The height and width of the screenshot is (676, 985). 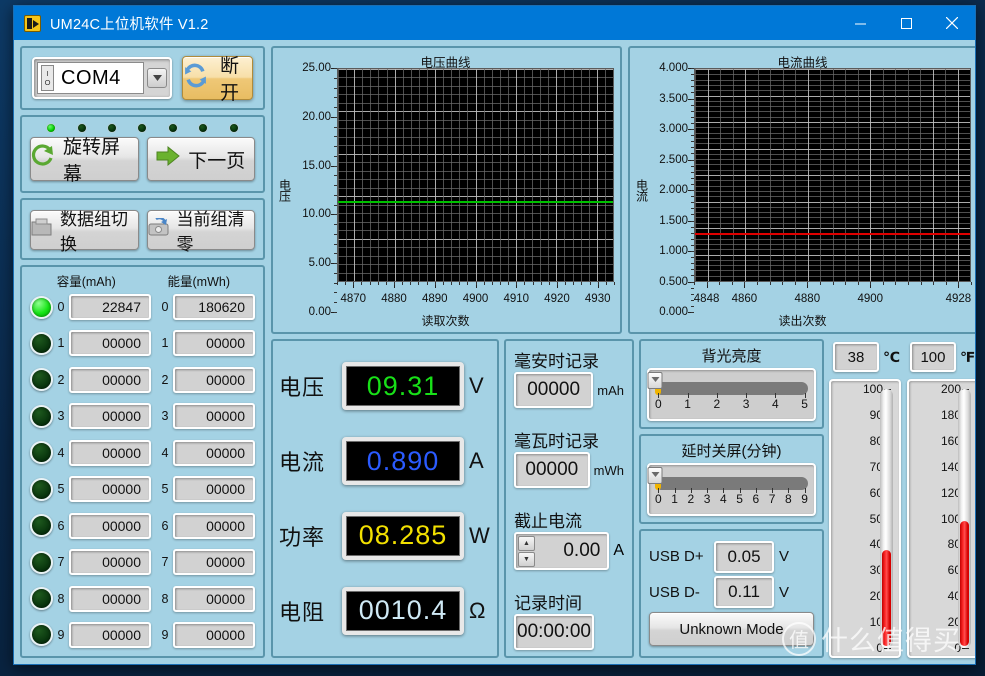 What do you see at coordinates (556, 361) in the screenshot?
I see `mah-record-title: 毫安时记录` at bounding box center [556, 361].